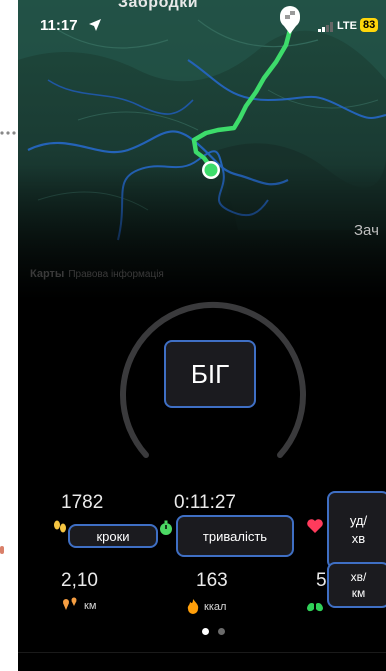 The height and width of the screenshot is (671, 386). I want to click on map-place-label-right: Зач, so click(366, 230).